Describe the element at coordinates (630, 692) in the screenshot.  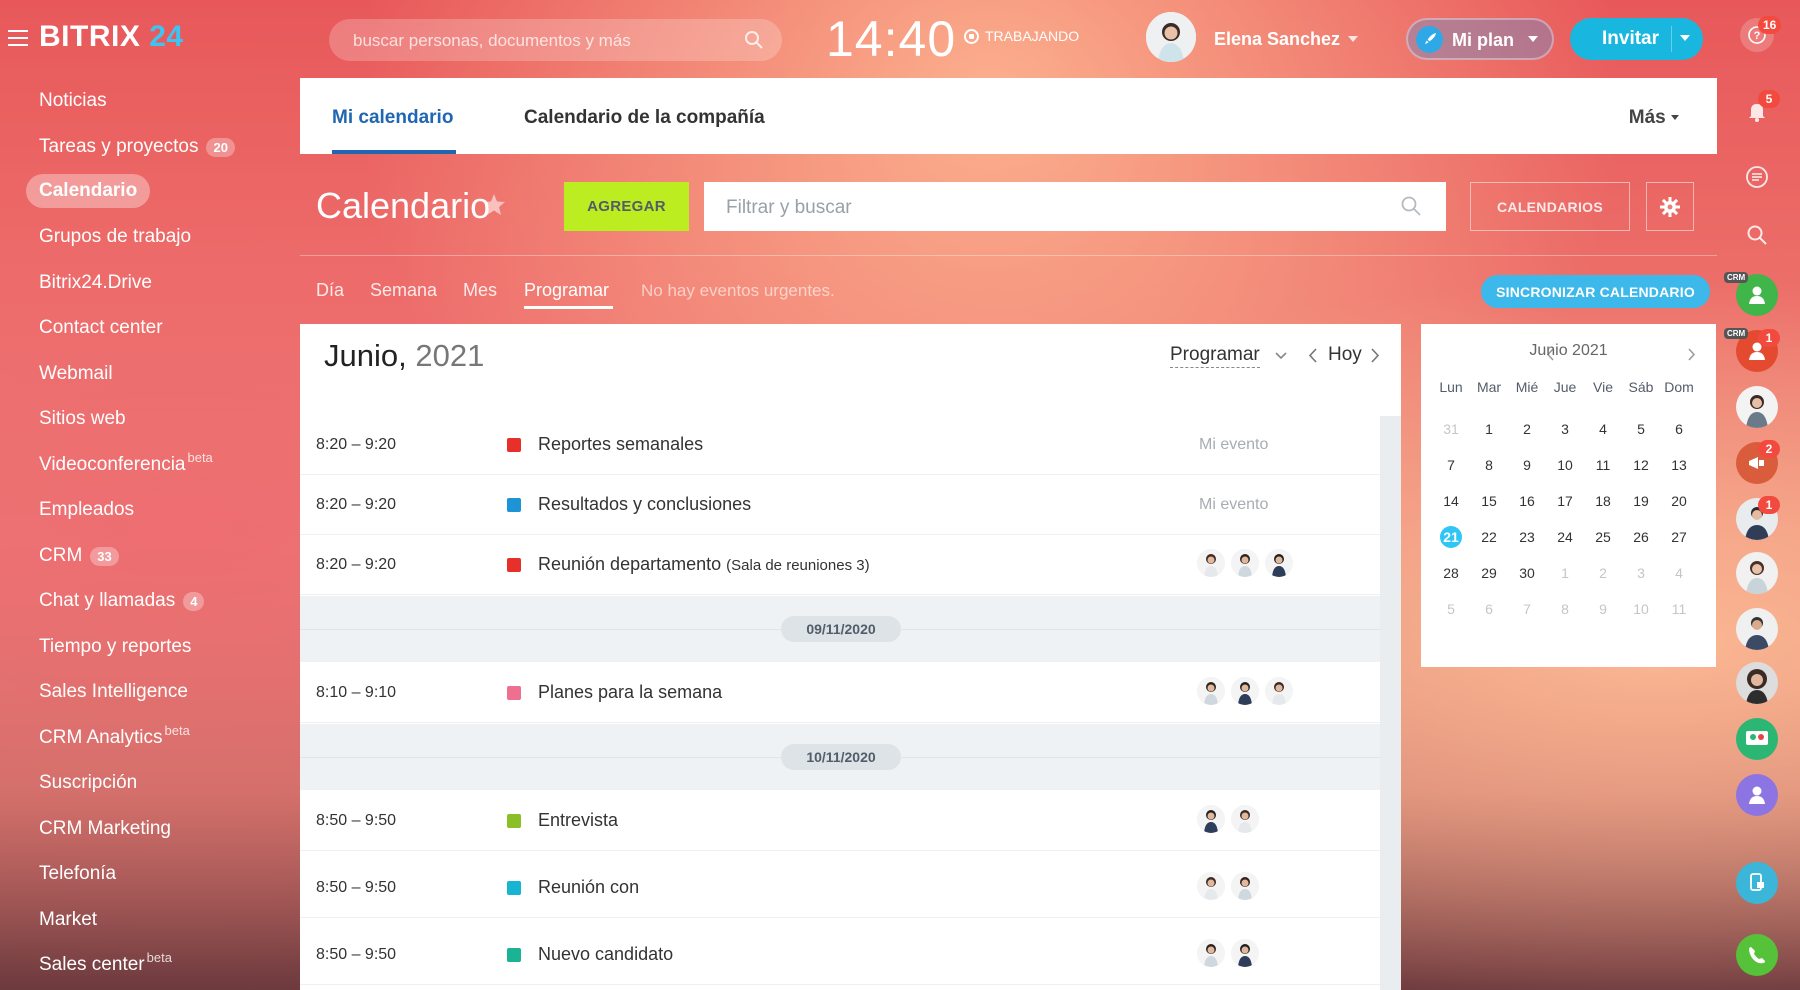
I see `event-title: Planes para la semana` at that location.